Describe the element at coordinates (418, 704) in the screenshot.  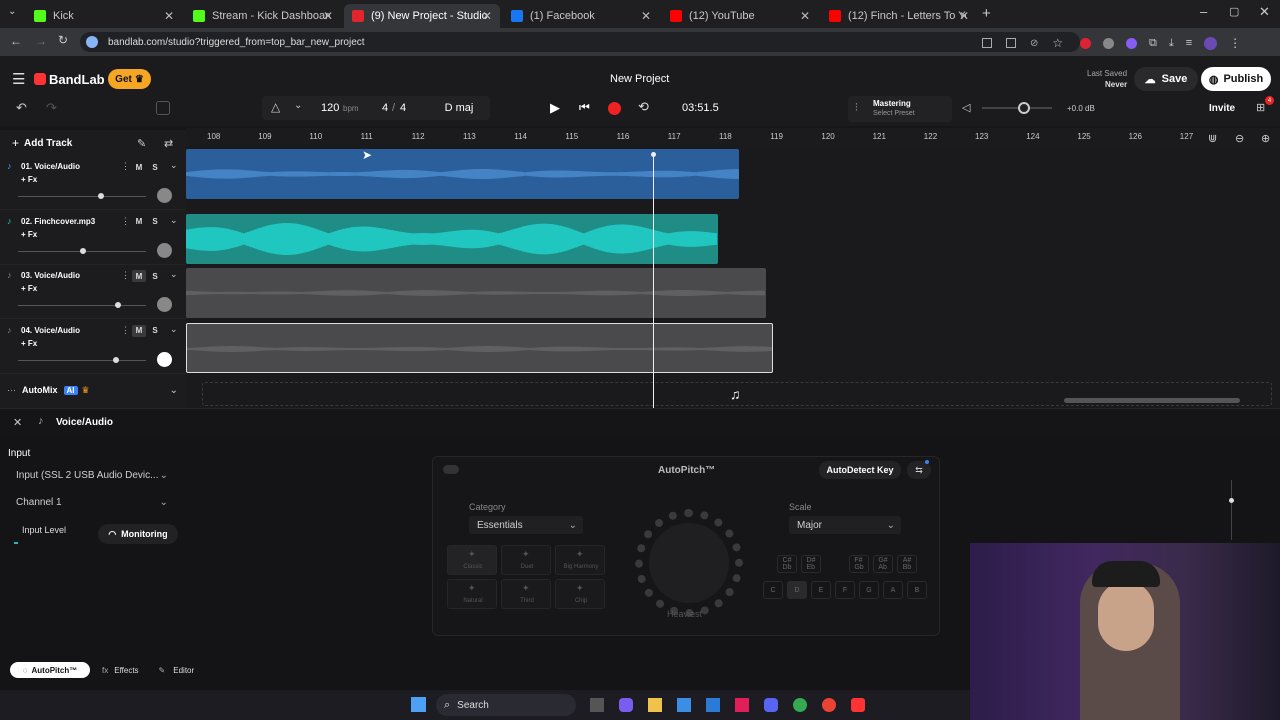
I see `windows-start-icon` at that location.